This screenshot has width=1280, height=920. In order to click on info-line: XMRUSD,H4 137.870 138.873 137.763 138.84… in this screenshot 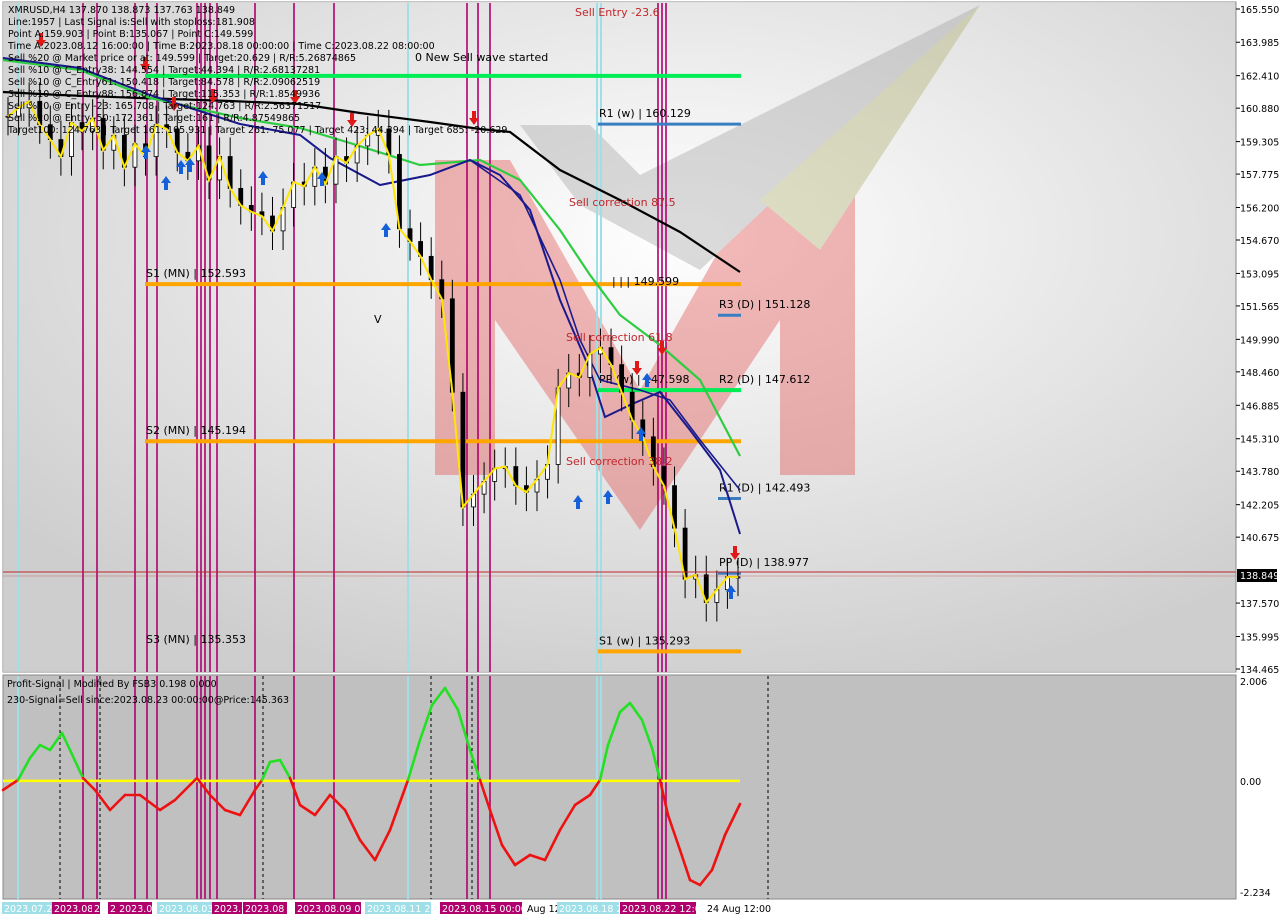, I will do `click(121, 10)`.